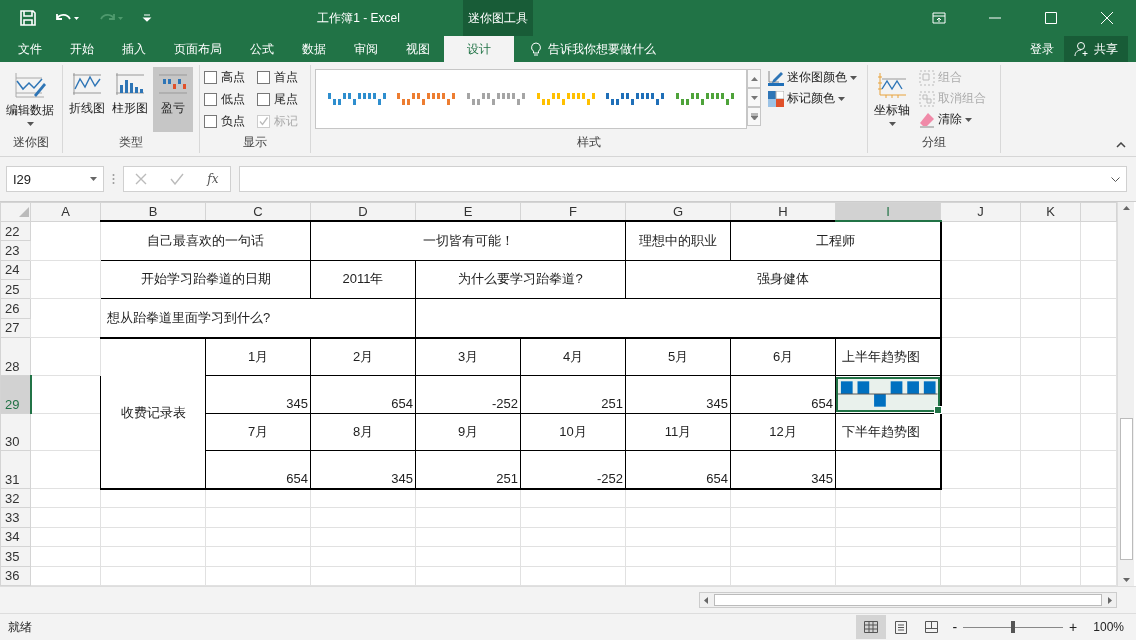 The image size is (1136, 640). I want to click on checkbox: 负点, so click(229, 121).